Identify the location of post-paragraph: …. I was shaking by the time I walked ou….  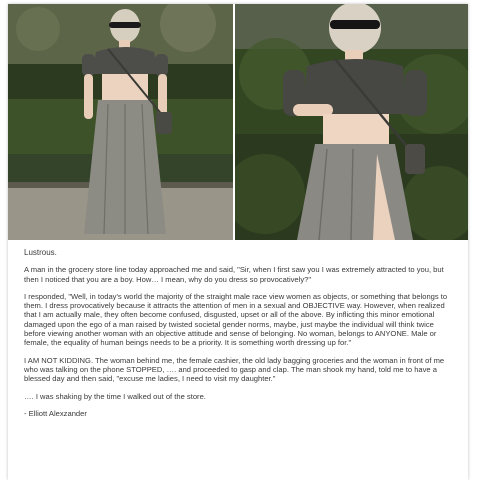
(115, 396).